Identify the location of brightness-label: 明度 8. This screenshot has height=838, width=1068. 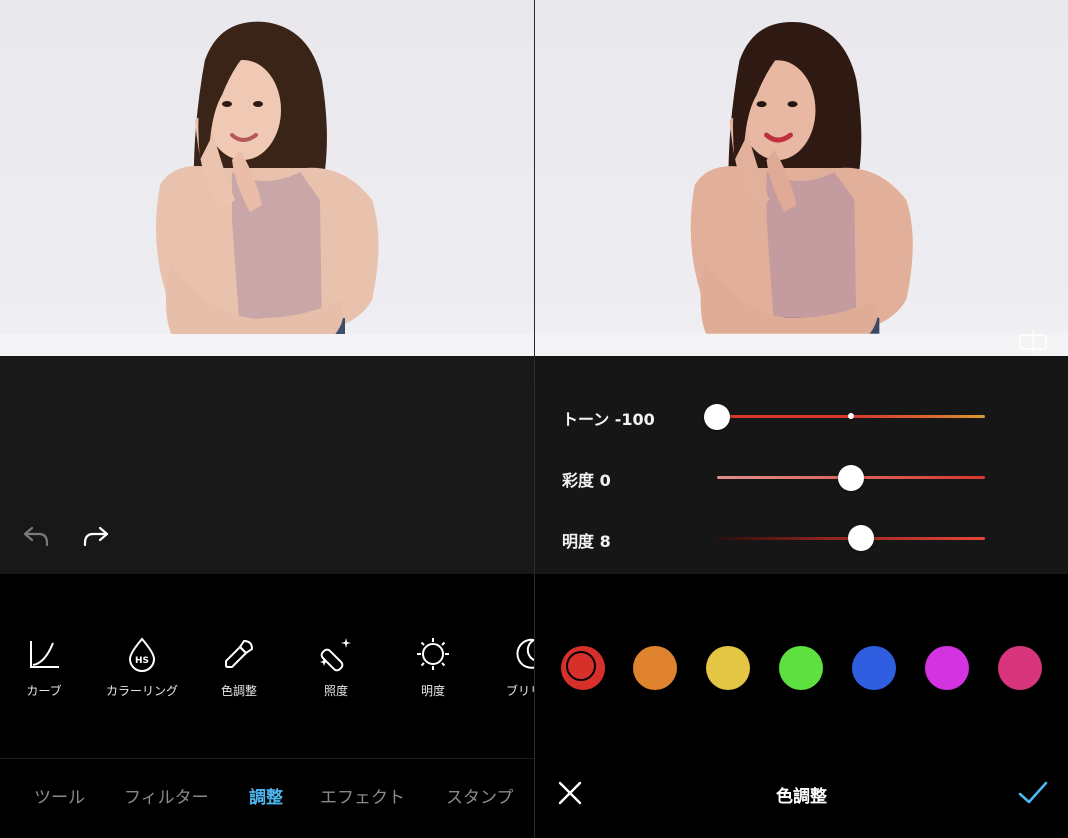
(586, 541).